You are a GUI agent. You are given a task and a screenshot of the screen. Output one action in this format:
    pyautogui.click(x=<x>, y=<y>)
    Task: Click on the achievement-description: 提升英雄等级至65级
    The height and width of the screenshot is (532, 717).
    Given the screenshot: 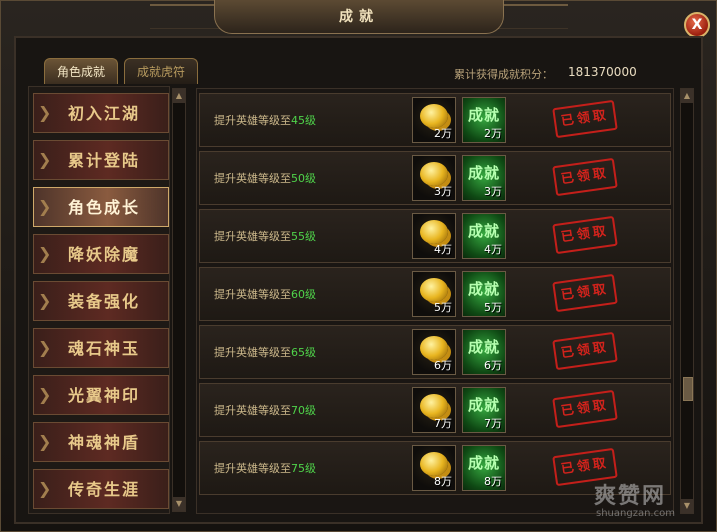 What is the action you would take?
    pyautogui.click(x=265, y=353)
    